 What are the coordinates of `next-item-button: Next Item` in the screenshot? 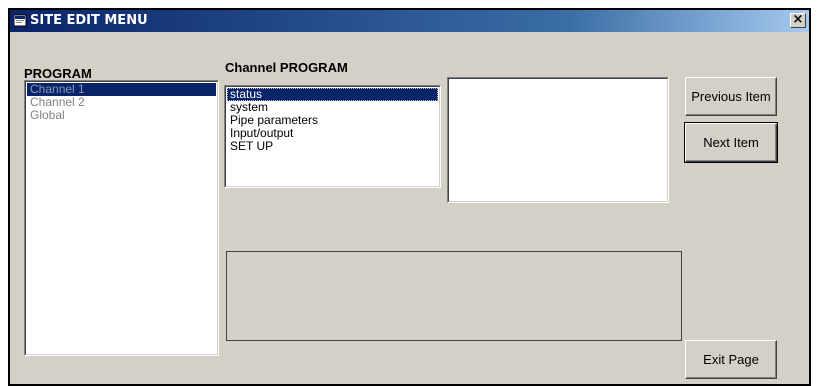 It's located at (731, 142).